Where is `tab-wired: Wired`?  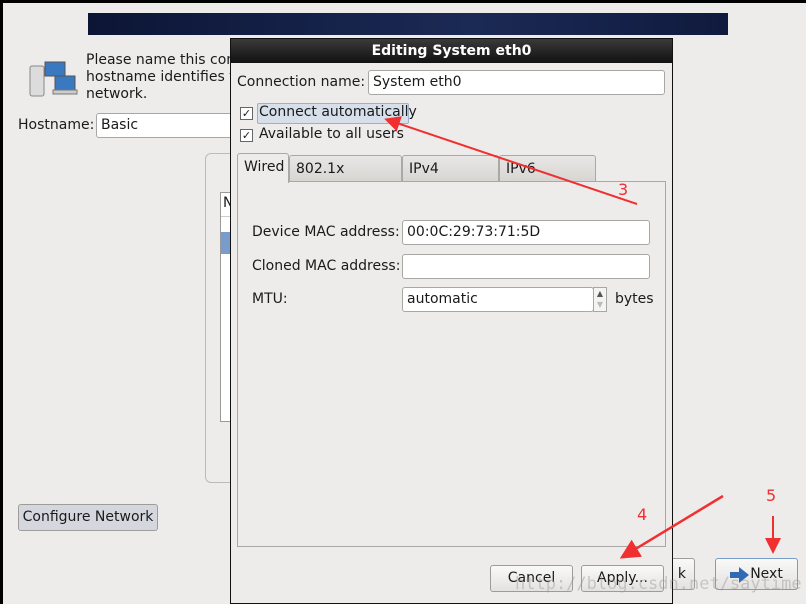
tab-wired: Wired is located at coordinates (263, 168).